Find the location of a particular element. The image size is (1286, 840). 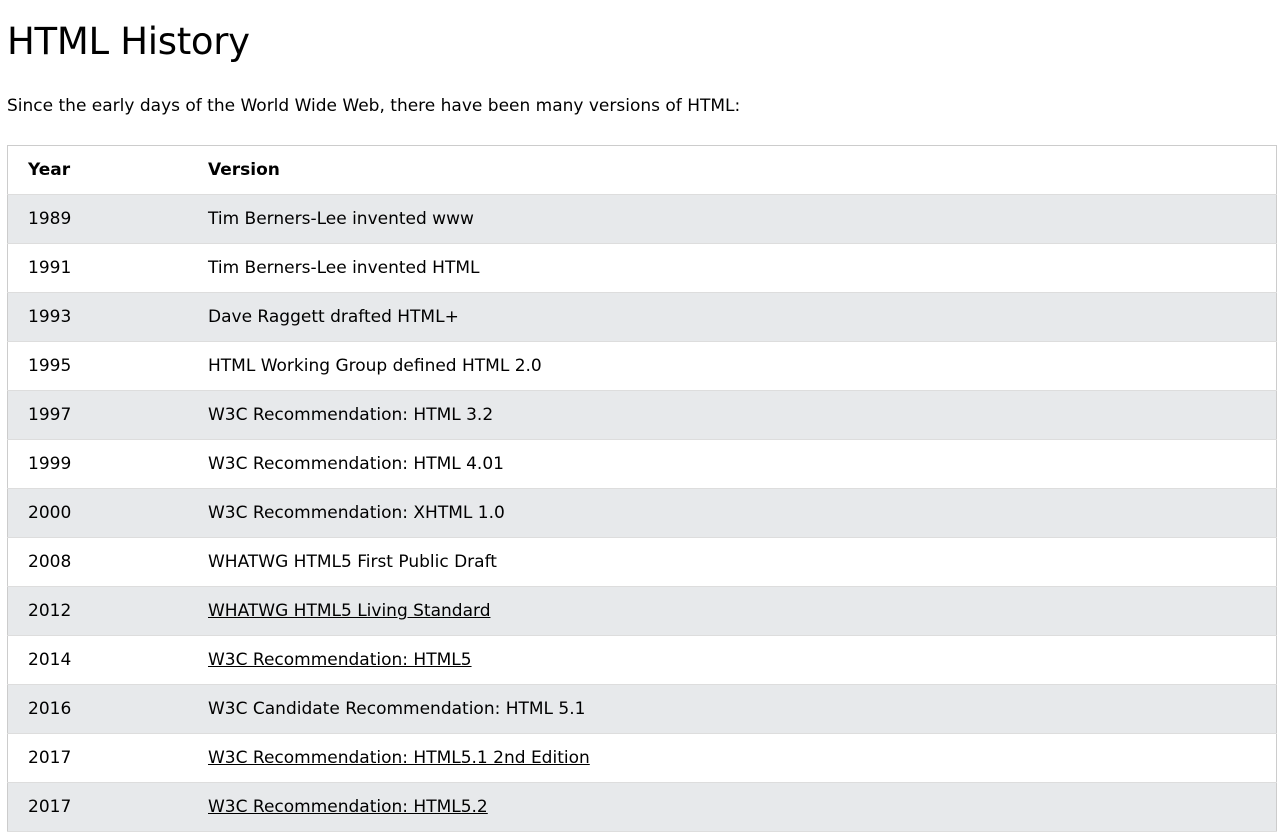

year-cell: 1997 is located at coordinates (50, 415).